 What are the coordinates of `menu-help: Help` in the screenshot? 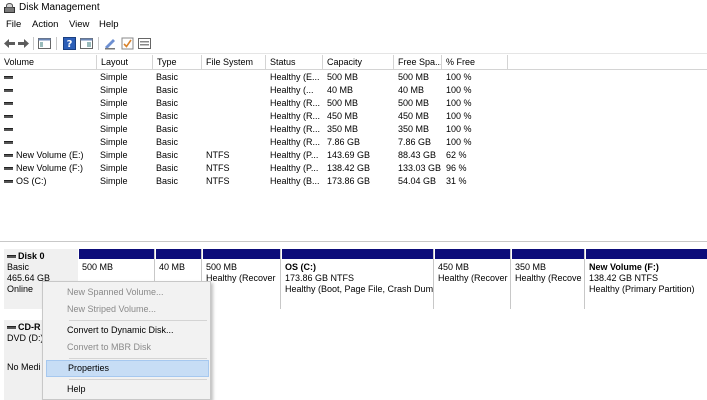 It's located at (109, 24).